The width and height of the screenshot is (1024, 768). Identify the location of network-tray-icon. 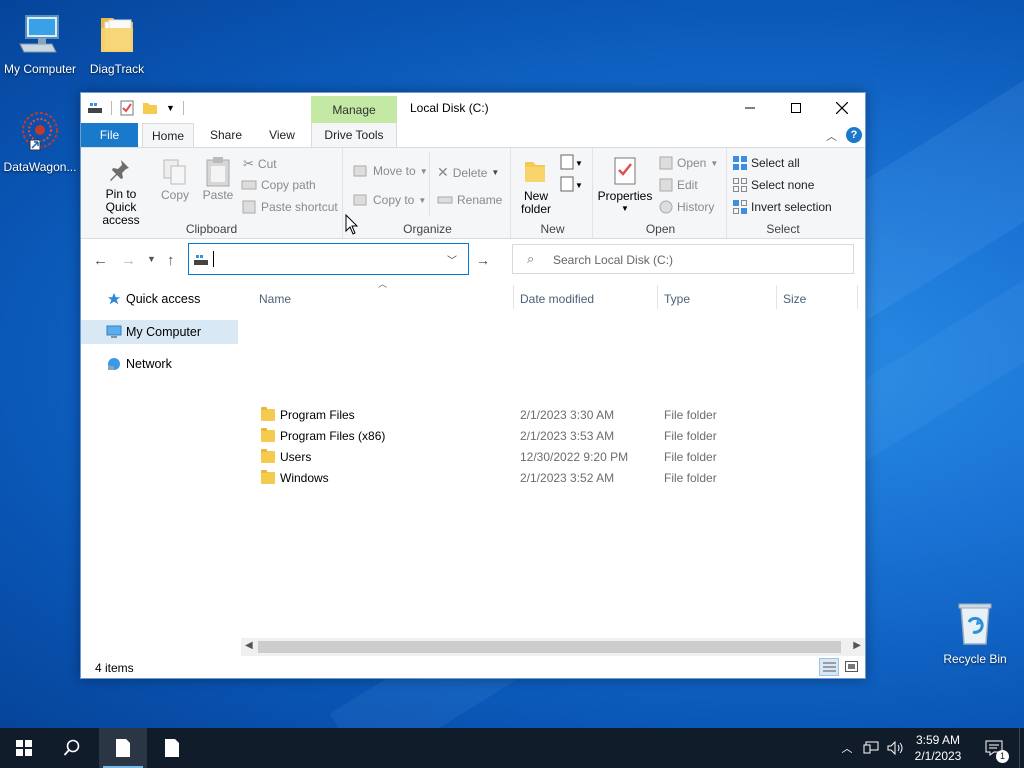
(871, 748).